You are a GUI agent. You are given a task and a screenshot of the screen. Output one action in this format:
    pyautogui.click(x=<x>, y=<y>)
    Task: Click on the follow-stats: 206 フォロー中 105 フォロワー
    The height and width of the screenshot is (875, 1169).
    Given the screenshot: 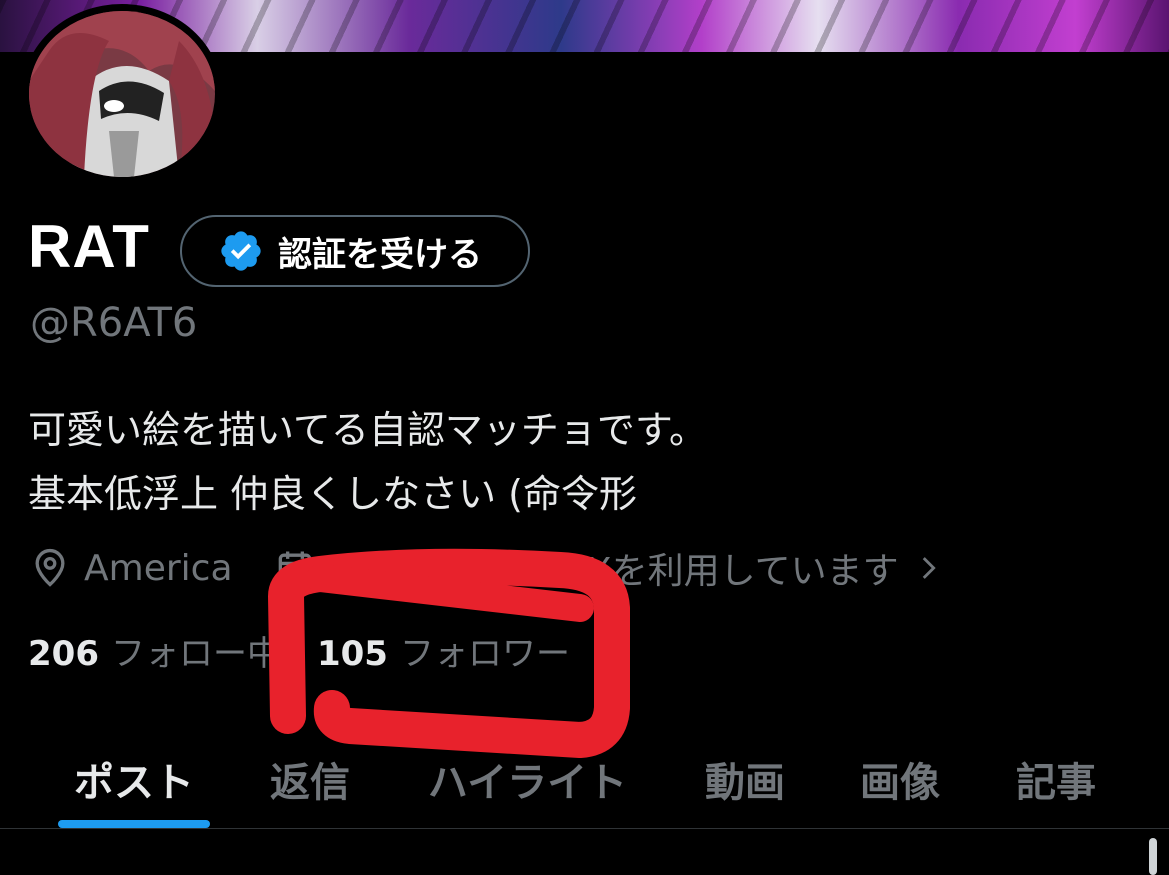 What is the action you would take?
    pyautogui.click(x=317, y=650)
    